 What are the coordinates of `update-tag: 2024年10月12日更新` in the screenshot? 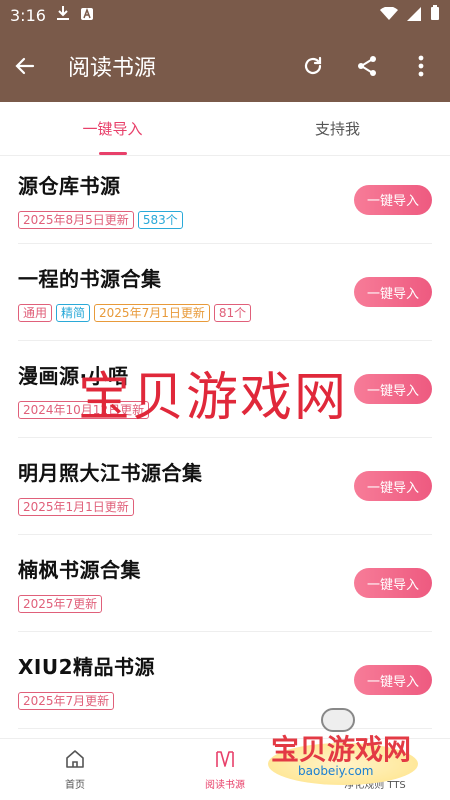 It's located at (84, 409).